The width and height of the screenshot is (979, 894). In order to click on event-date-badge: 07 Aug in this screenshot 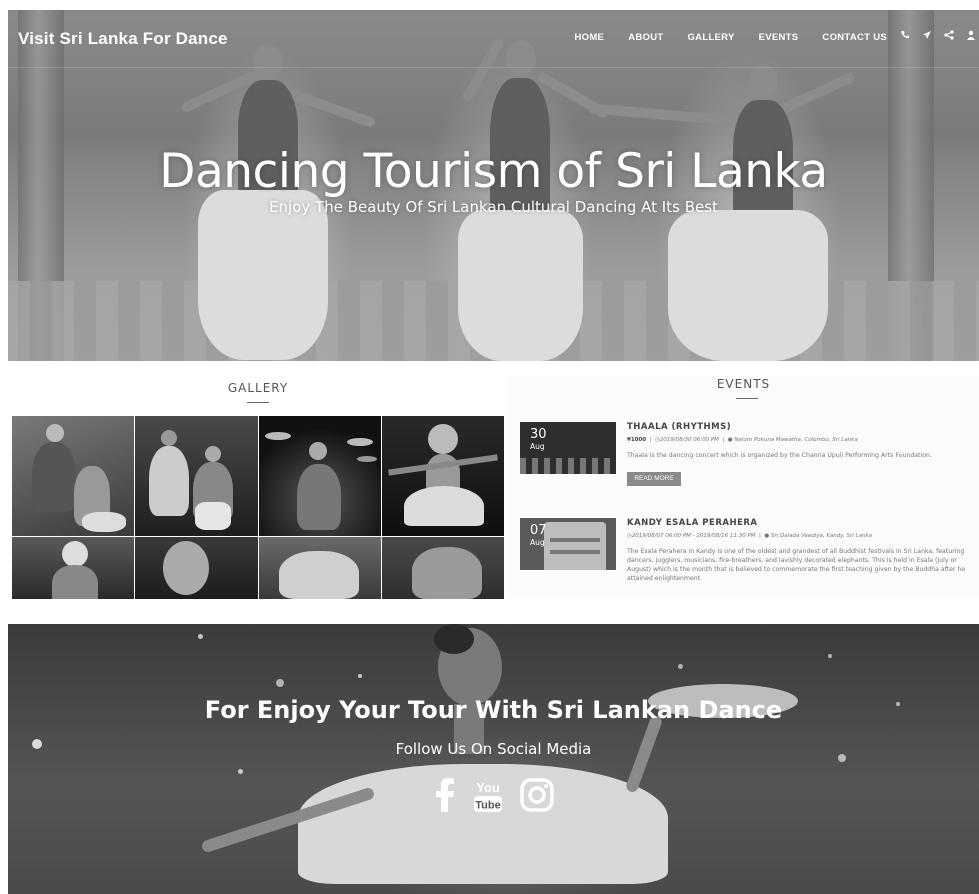, I will do `click(538, 535)`.